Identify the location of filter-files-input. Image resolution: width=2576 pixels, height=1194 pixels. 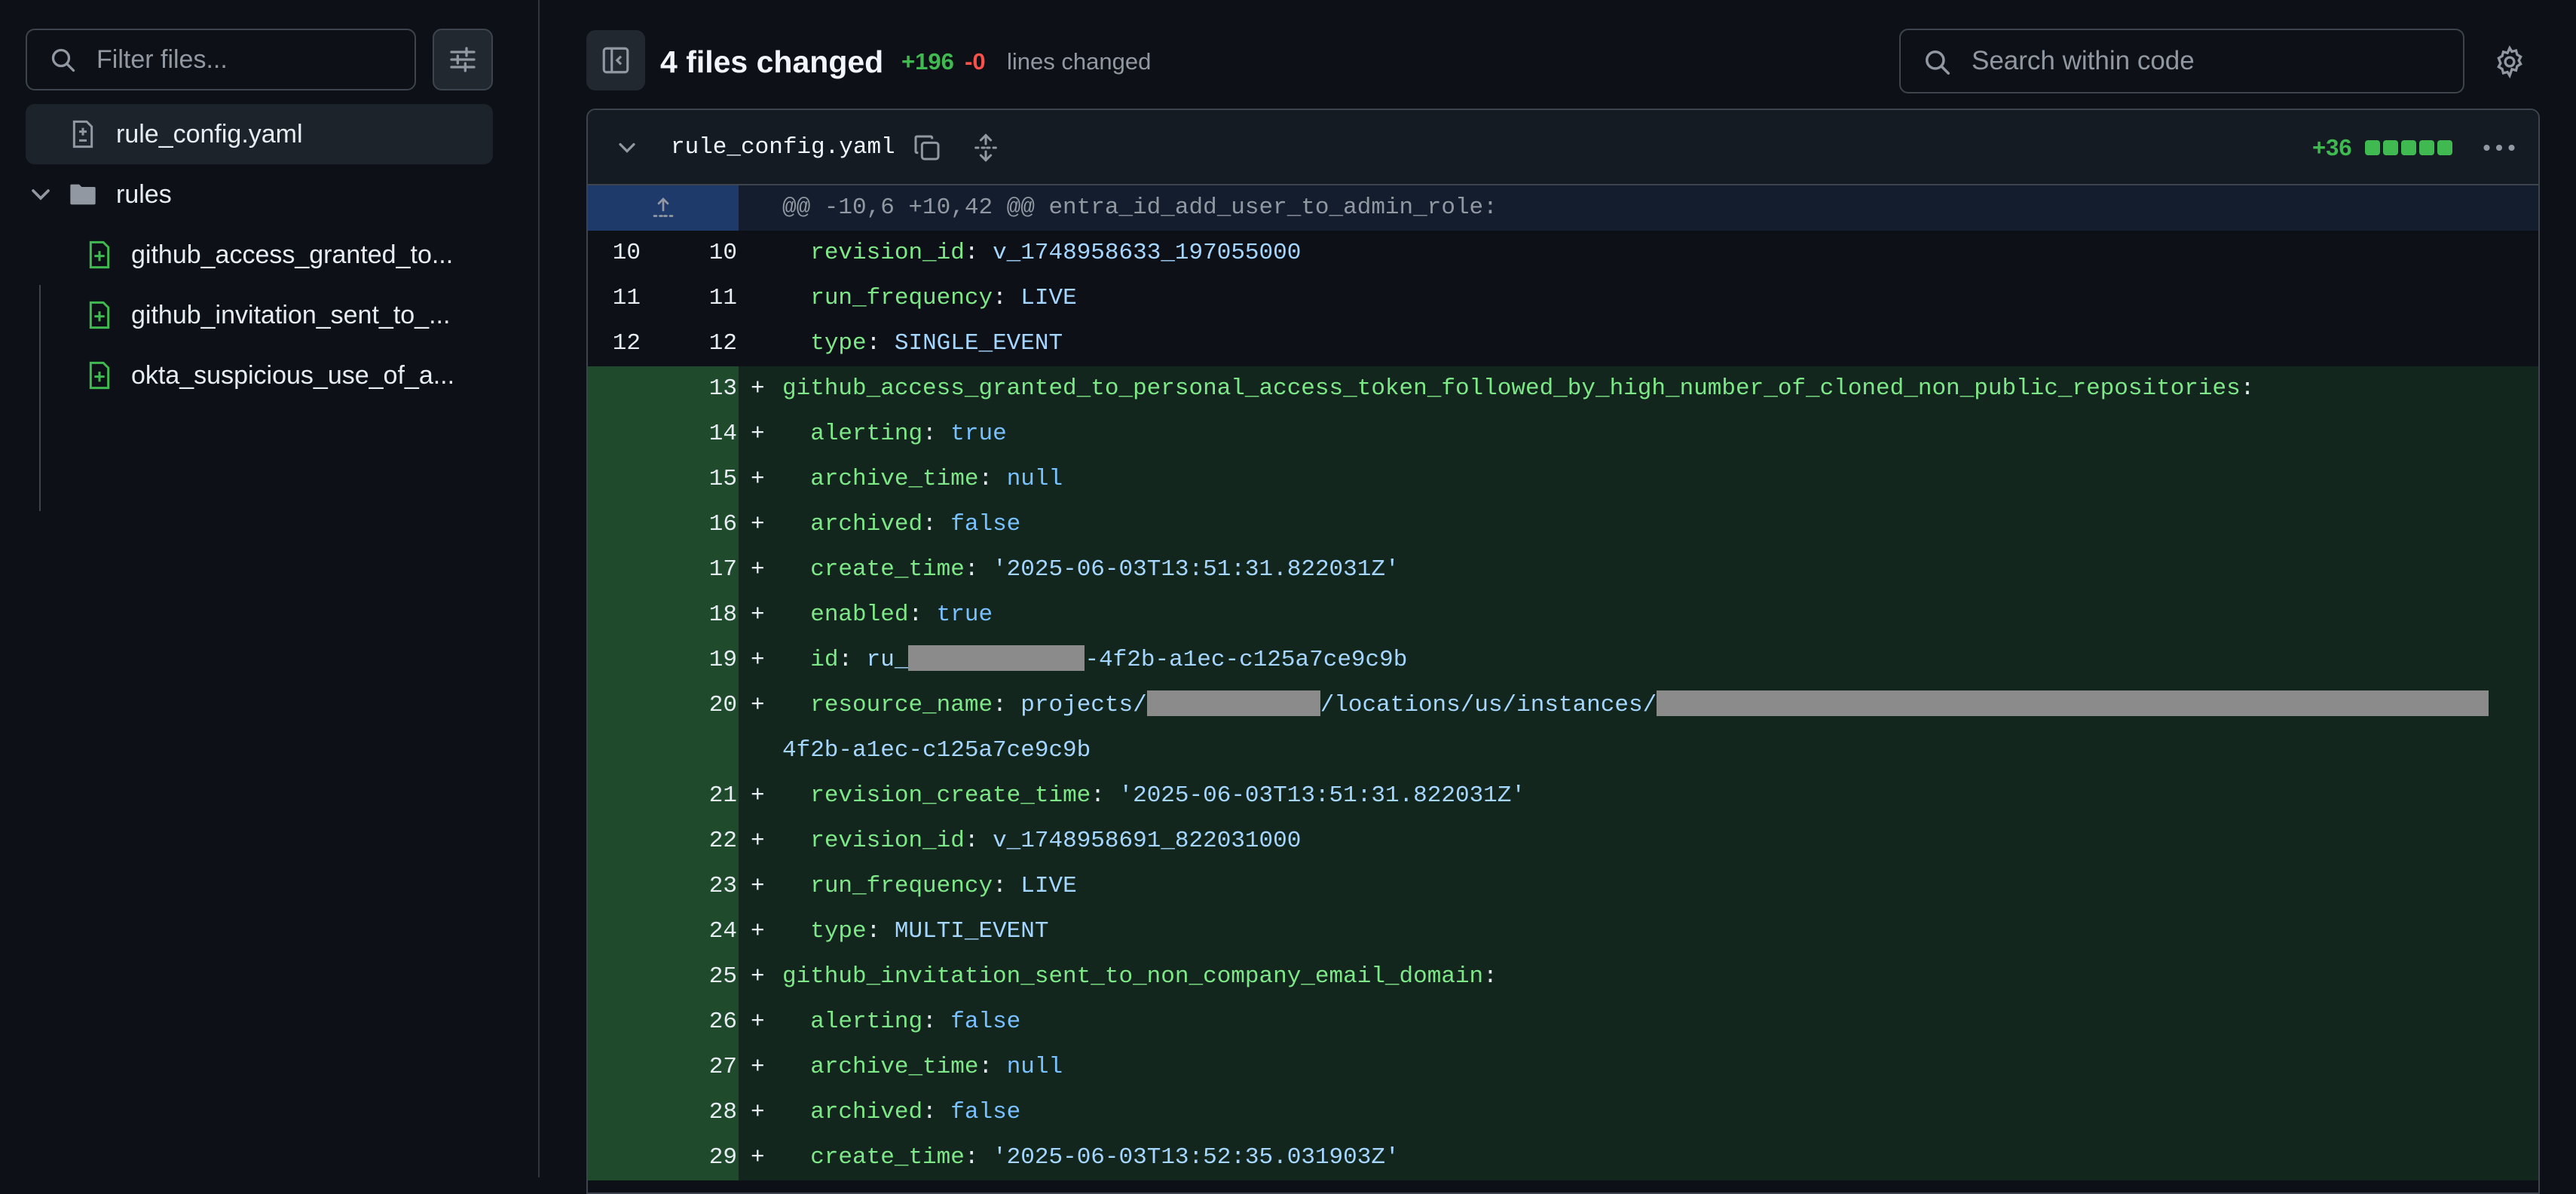
(250, 59).